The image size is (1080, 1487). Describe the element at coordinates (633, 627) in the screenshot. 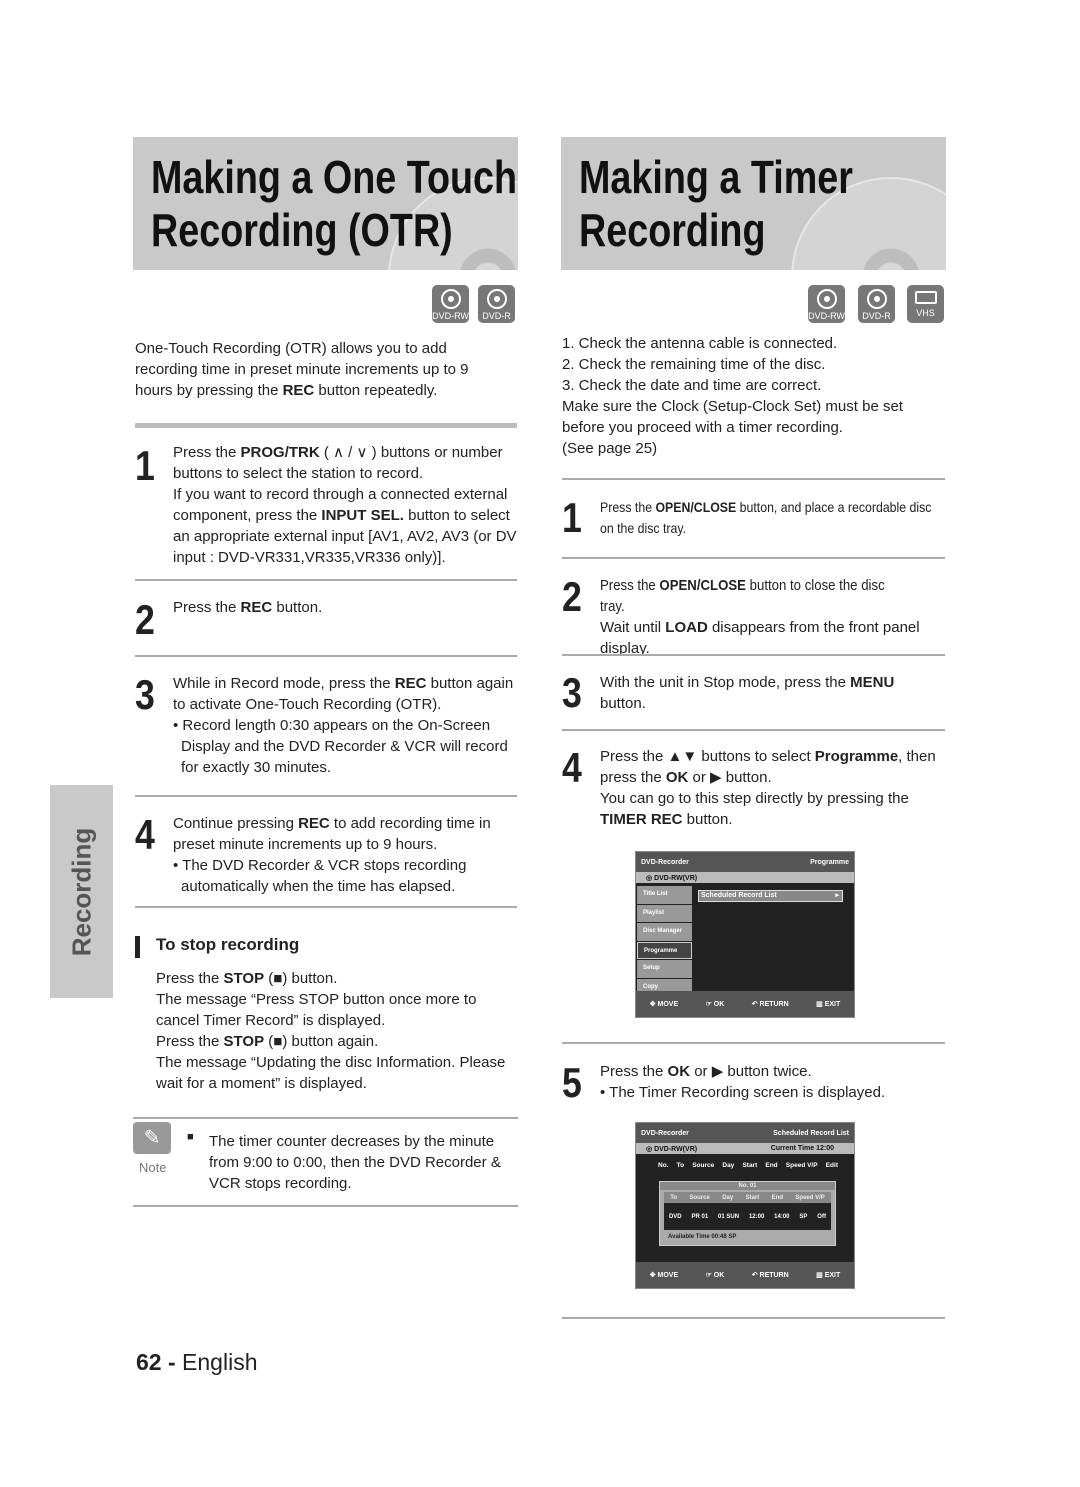

I see `text-run: Wait until` at that location.